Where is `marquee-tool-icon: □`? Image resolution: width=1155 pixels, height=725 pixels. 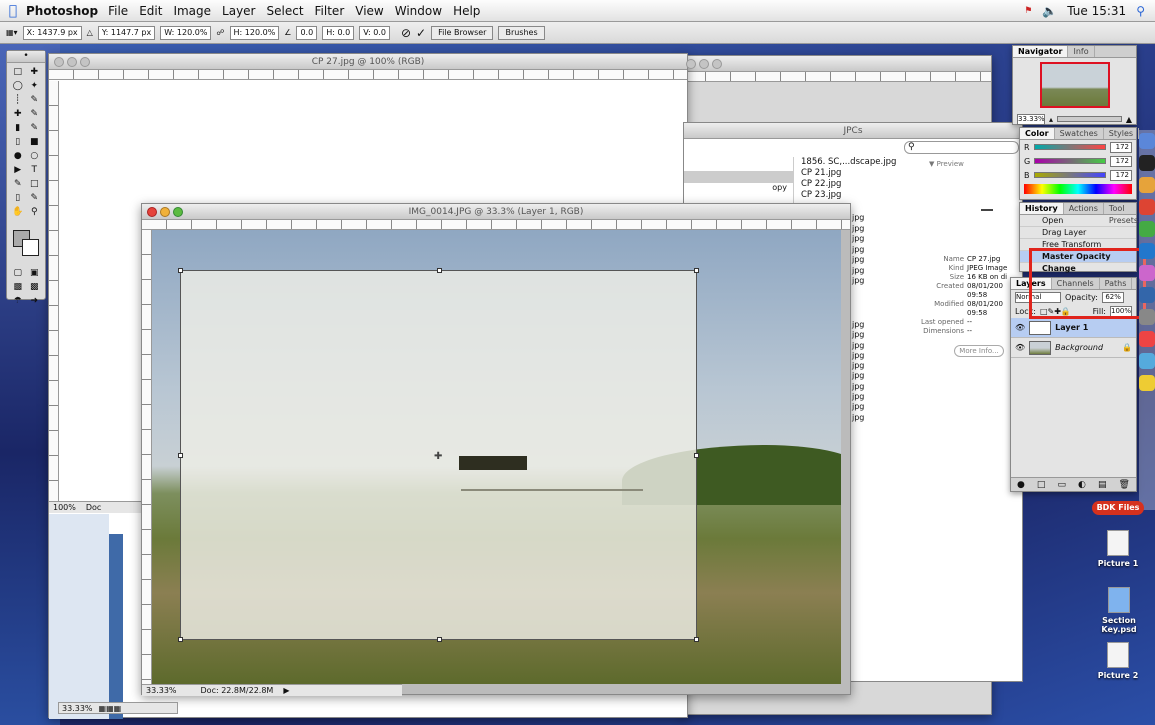
marquee-tool-icon: □ is located at coordinates (18, 72).